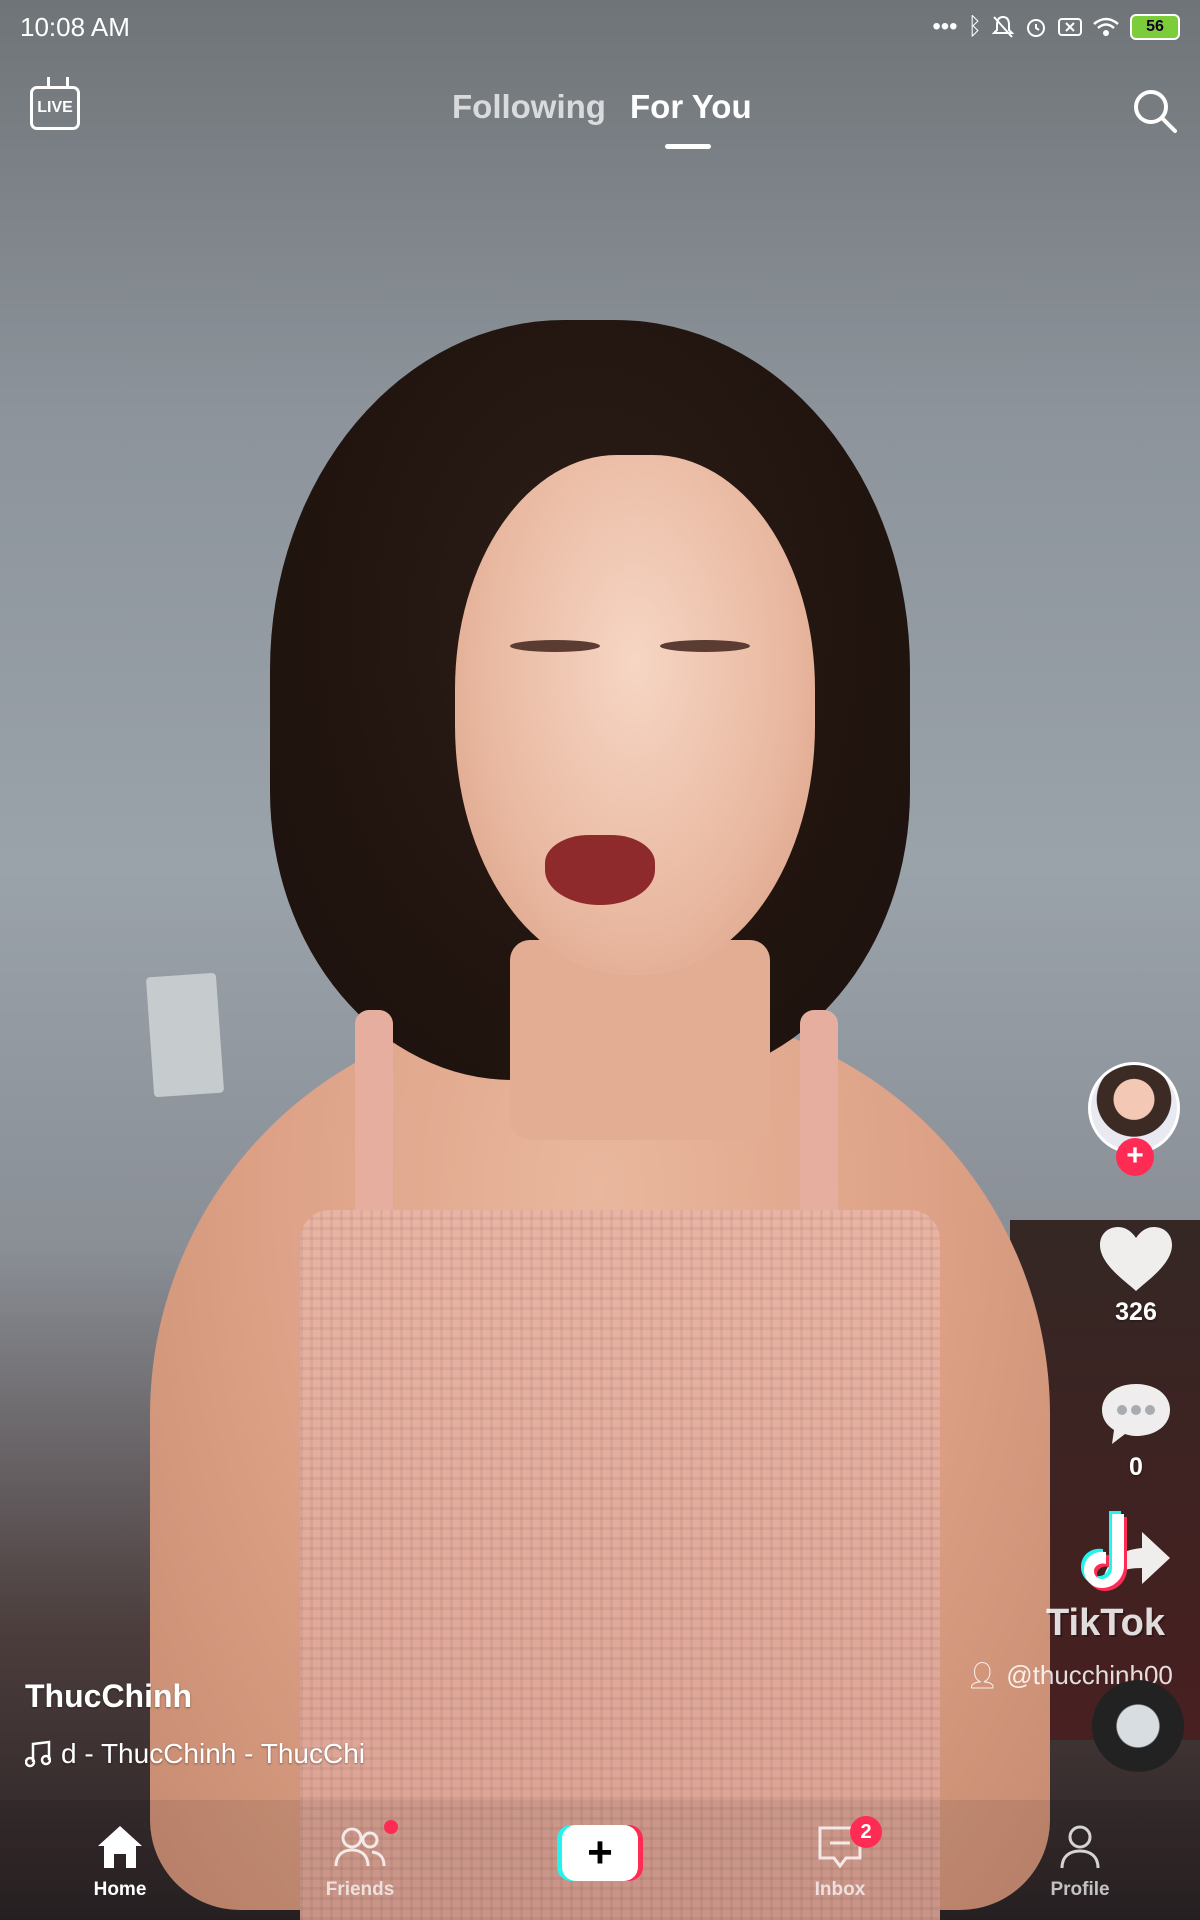 This screenshot has height=1920, width=1200. What do you see at coordinates (360, 1847) in the screenshot?
I see `friends-icon` at bounding box center [360, 1847].